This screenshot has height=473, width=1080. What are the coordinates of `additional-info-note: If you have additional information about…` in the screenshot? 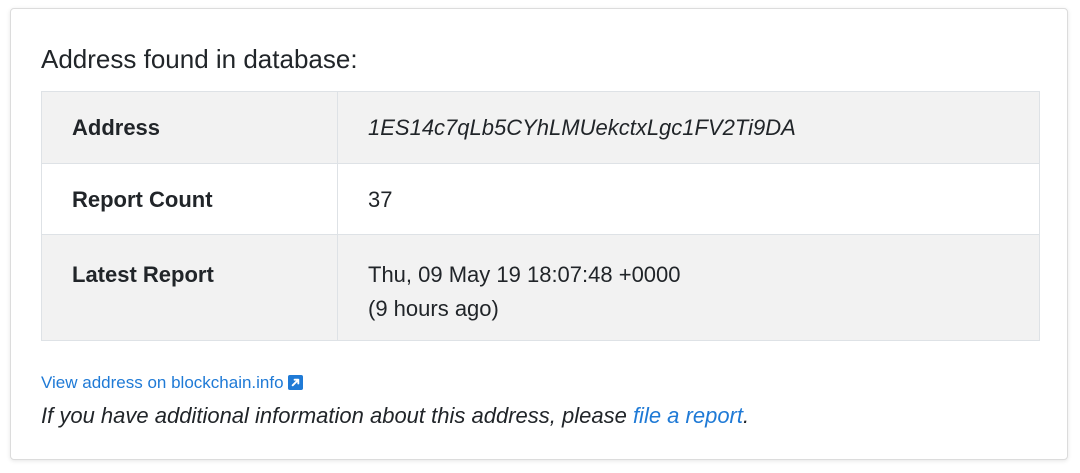 It's located at (395, 416).